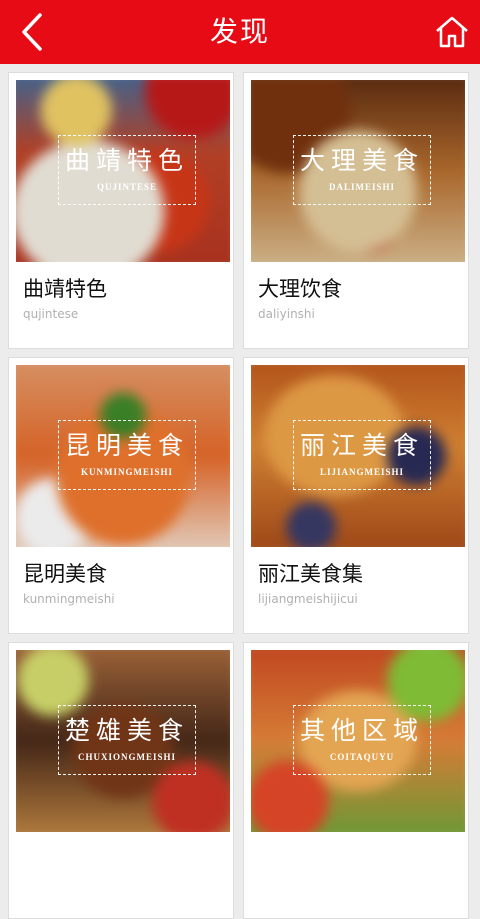  I want to click on card-photo: 曲靖特色 QUJINTESE, so click(123, 171).